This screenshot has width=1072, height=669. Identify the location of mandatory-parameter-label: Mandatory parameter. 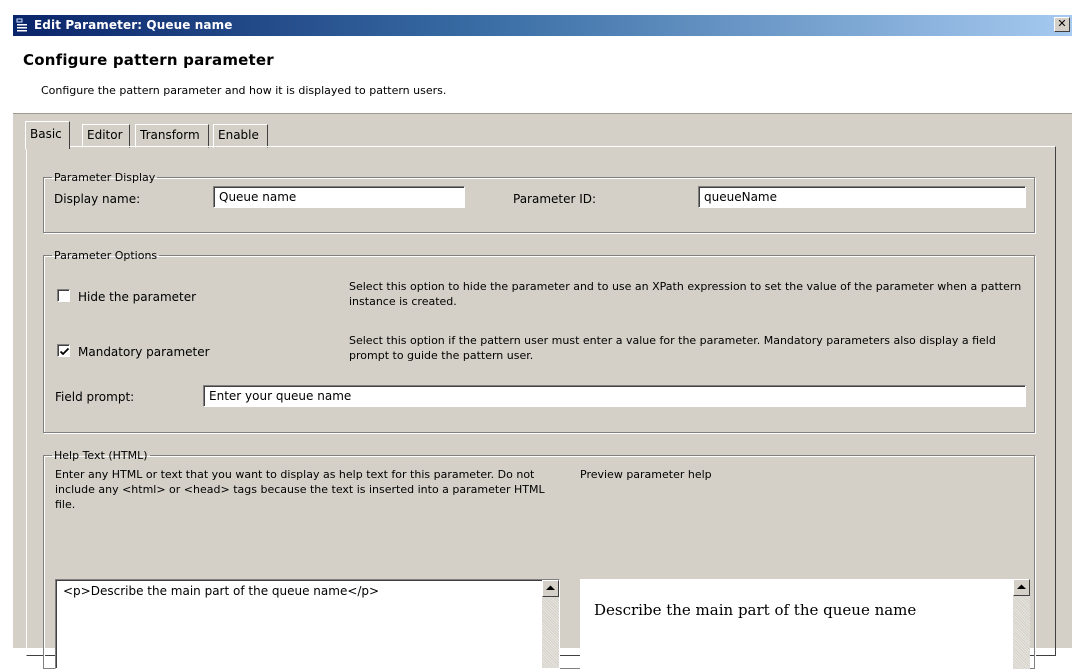
(144, 352).